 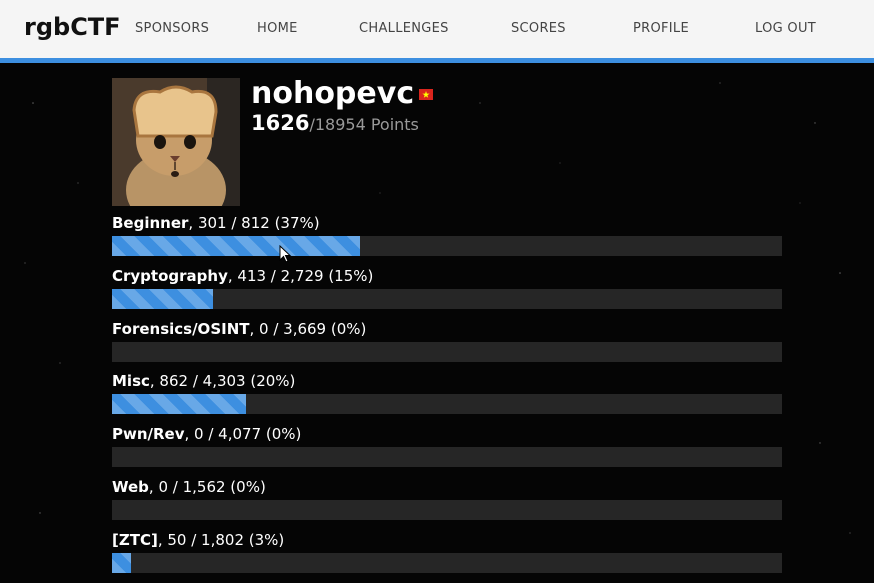 What do you see at coordinates (308, 329) in the screenshot?
I see `category-stats: , 0 / 3,669 (0%)` at bounding box center [308, 329].